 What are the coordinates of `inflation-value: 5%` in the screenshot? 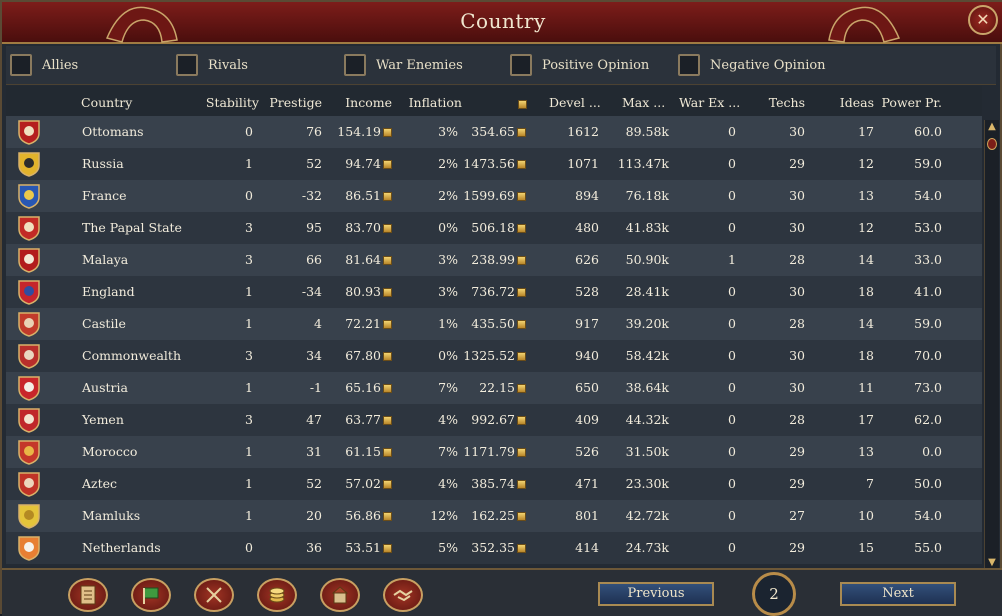 It's located at (448, 547).